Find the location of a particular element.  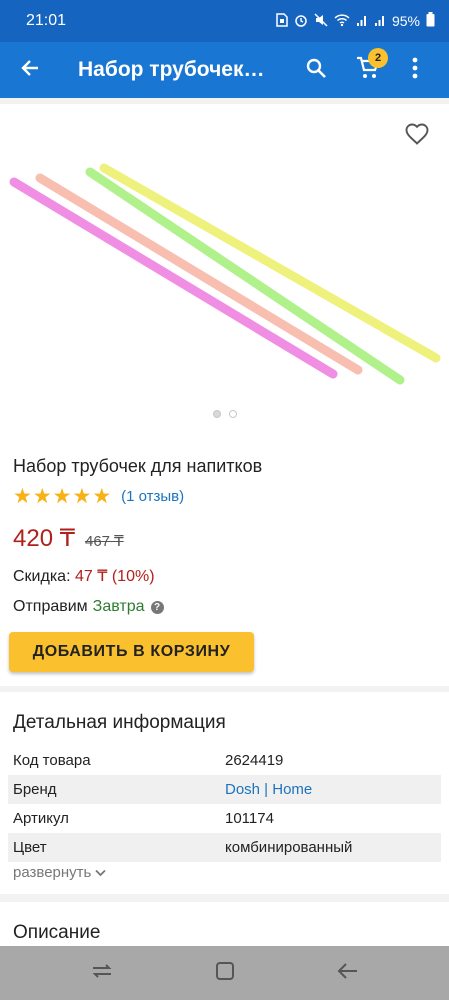

shipping-row: Отправим Завтра ? is located at coordinates (88, 607).